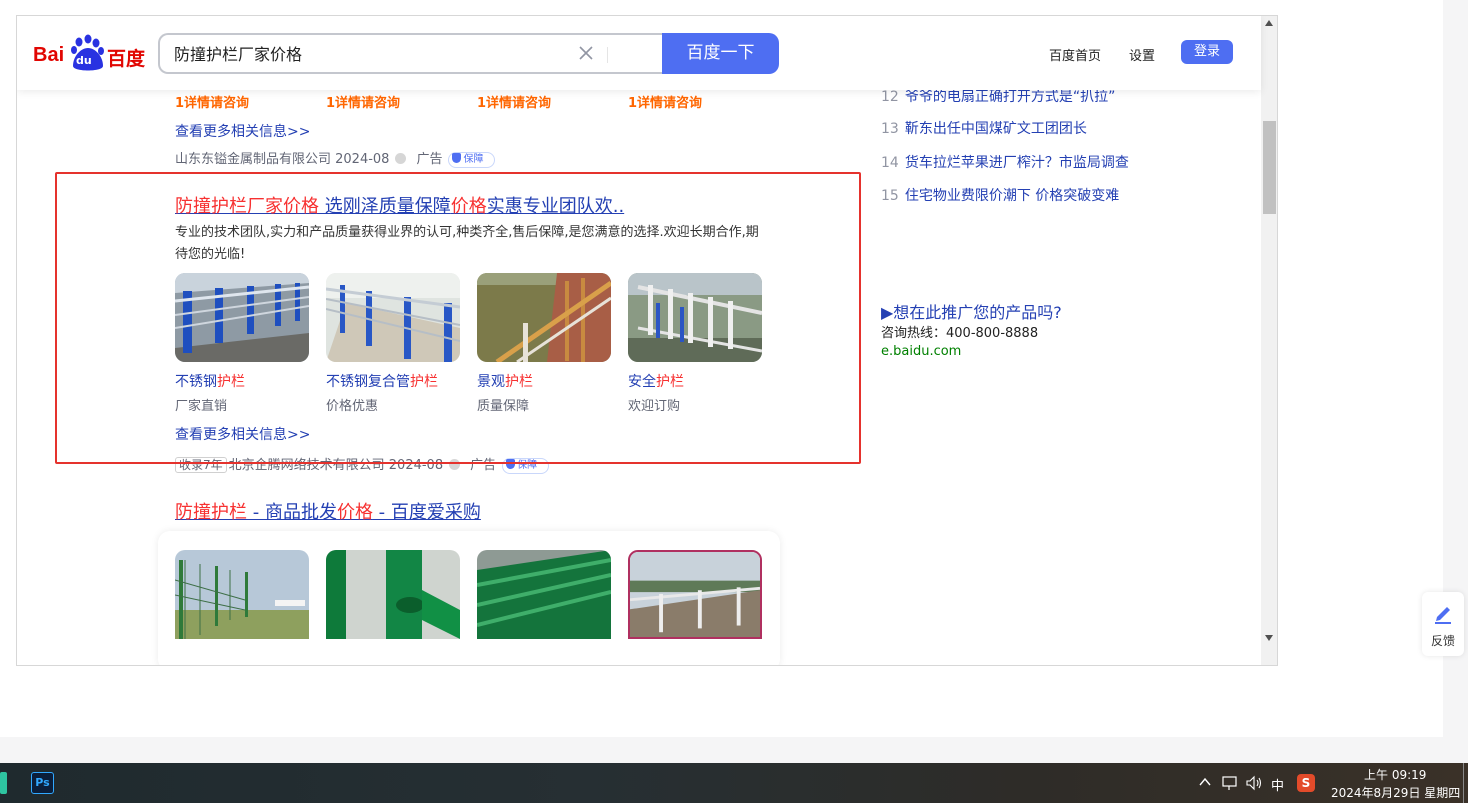 This screenshot has width=1468, height=803. Describe the element at coordinates (126, 59) in the screenshot. I see `logo-cn-text: 百度` at that location.